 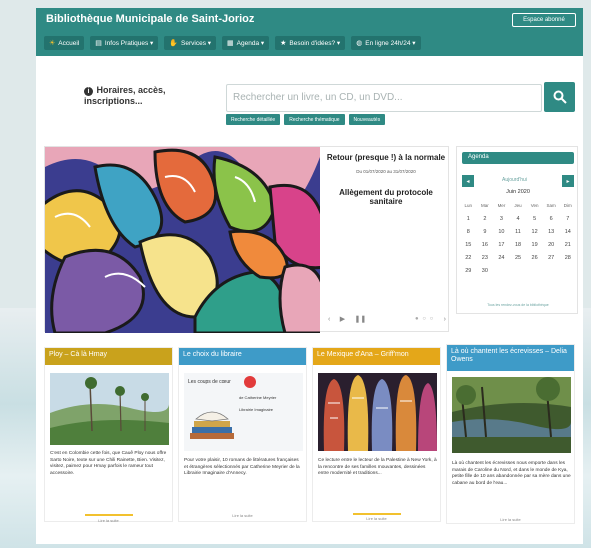 What do you see at coordinates (567, 232) in the screenshot?
I see `calendar-day: 14` at bounding box center [567, 232].